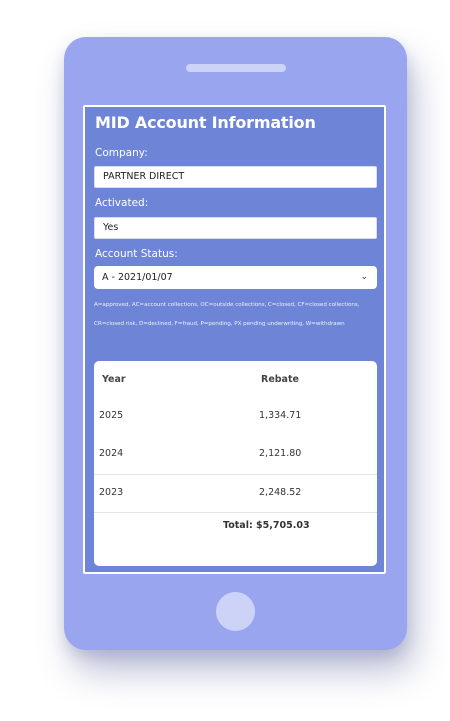 The height and width of the screenshot is (721, 450). What do you see at coordinates (235, 177) in the screenshot?
I see `company-field: PARTNER DIRECT` at bounding box center [235, 177].